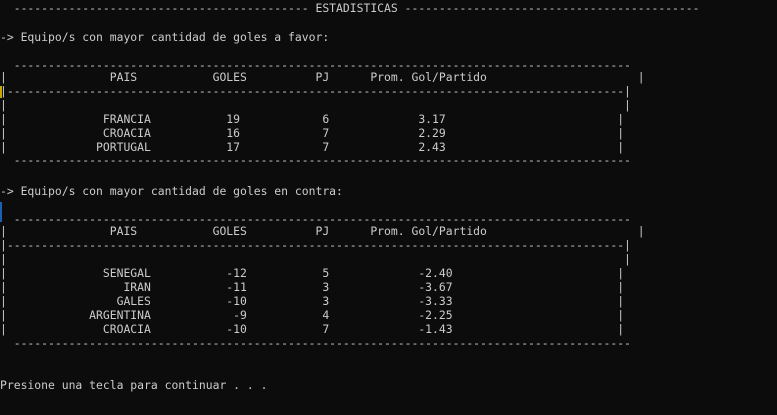 This screenshot has height=415, width=777. I want to click on table-row: | CROACIA -10 7 -1.43 |, so click(312, 329).